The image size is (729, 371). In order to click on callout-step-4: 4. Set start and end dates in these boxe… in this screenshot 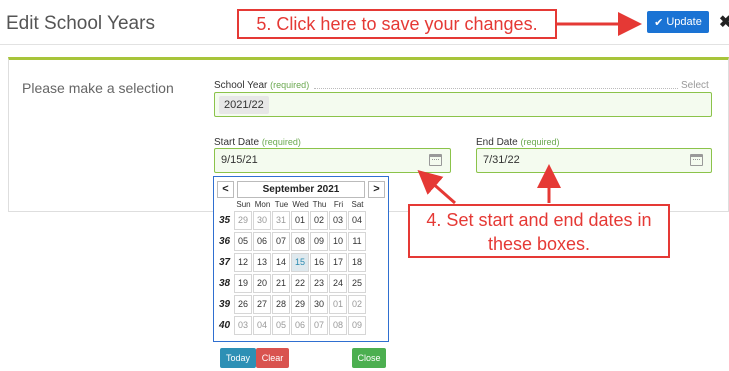, I will do `click(539, 231)`.